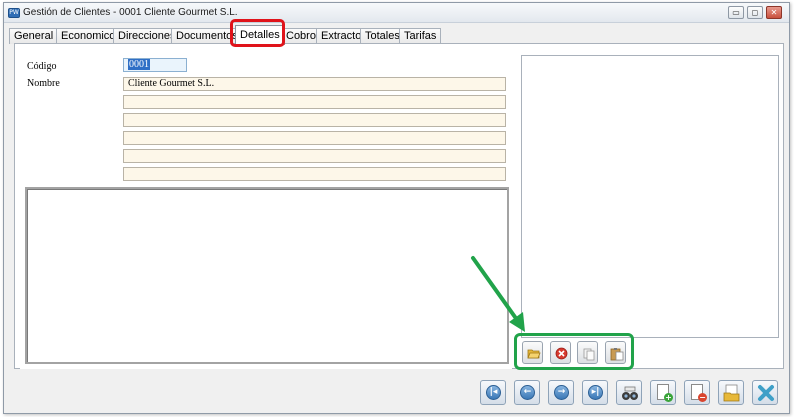  Describe the element at coordinates (697, 392) in the screenshot. I see `delete-record-button: −` at that location.